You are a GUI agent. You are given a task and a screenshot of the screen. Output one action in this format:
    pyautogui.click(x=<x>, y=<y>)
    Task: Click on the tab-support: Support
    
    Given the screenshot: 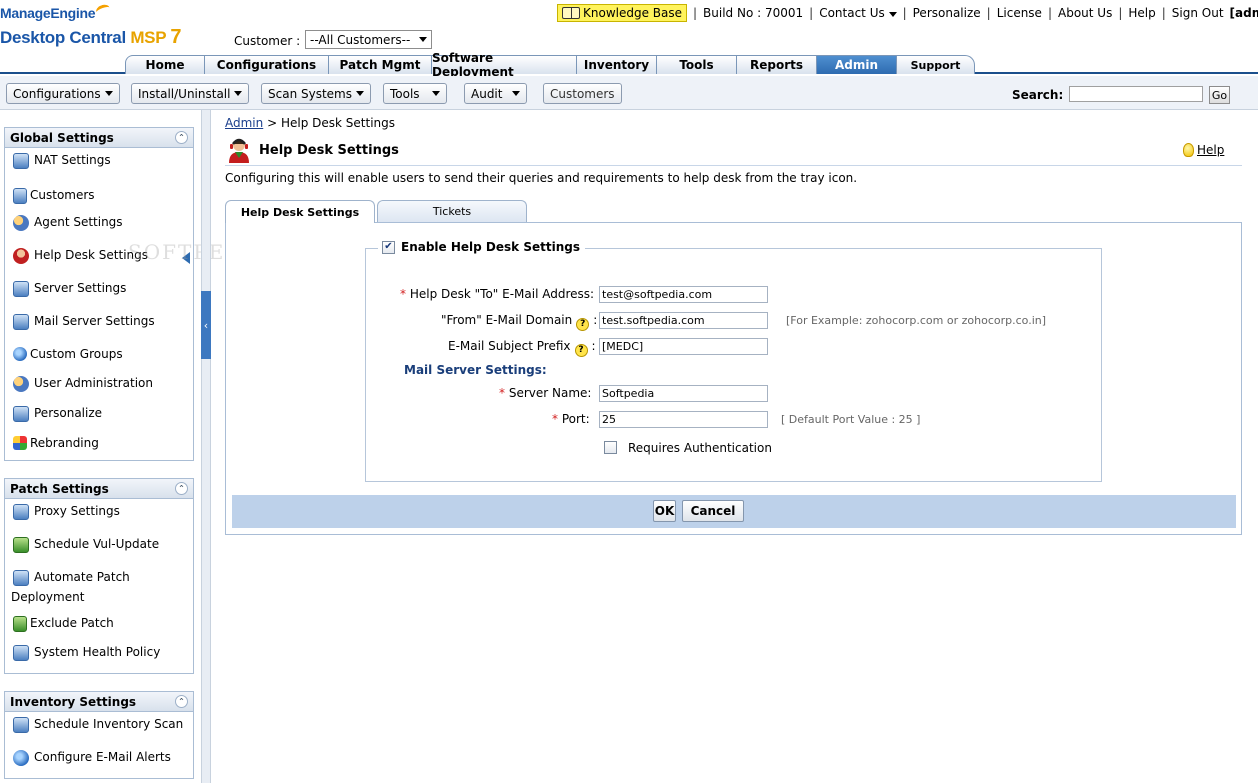 What is the action you would take?
    pyautogui.click(x=936, y=64)
    